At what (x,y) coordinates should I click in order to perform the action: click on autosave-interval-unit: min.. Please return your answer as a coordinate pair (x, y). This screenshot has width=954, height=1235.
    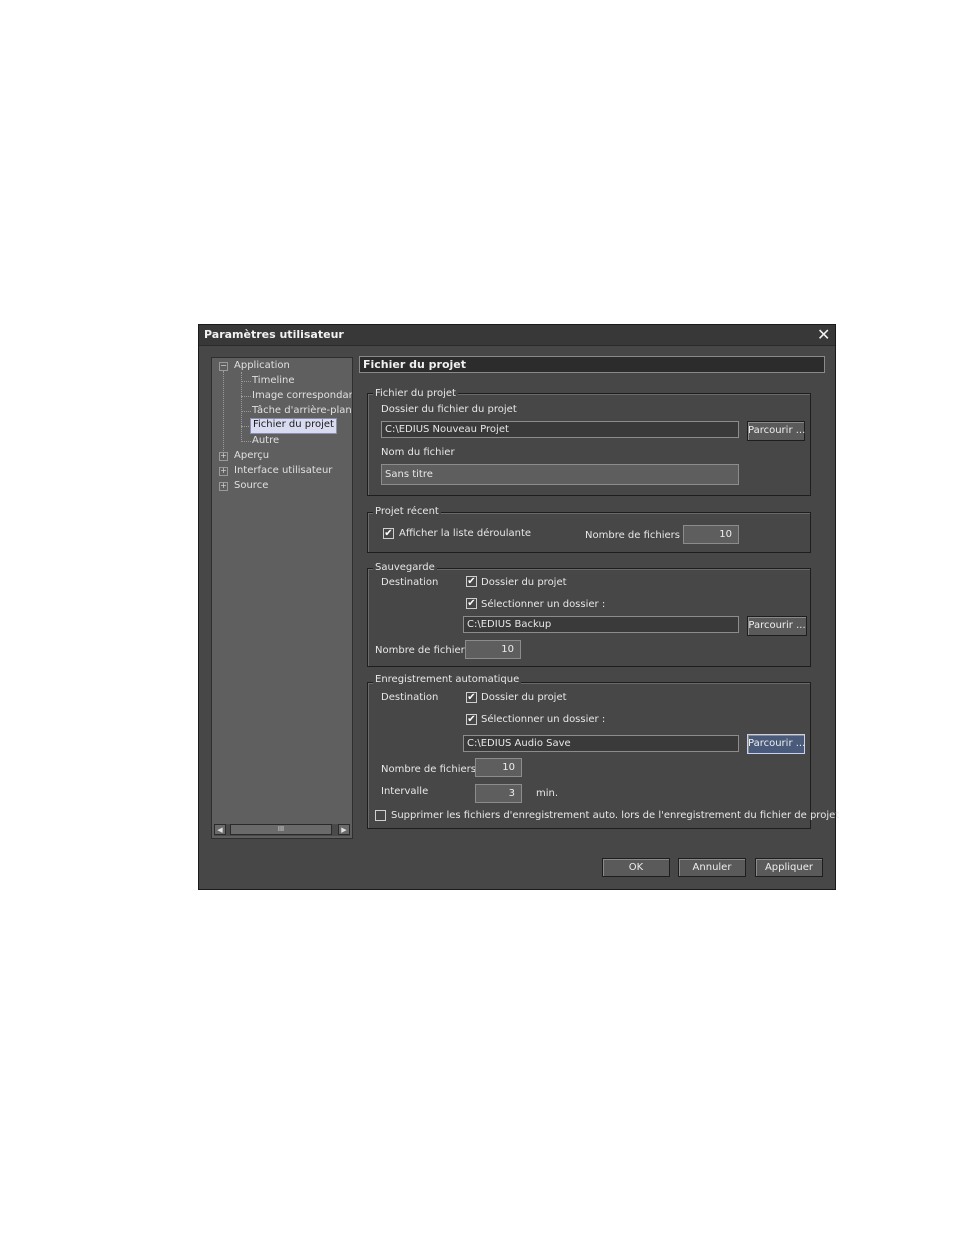
    Looking at the image, I should click on (547, 793).